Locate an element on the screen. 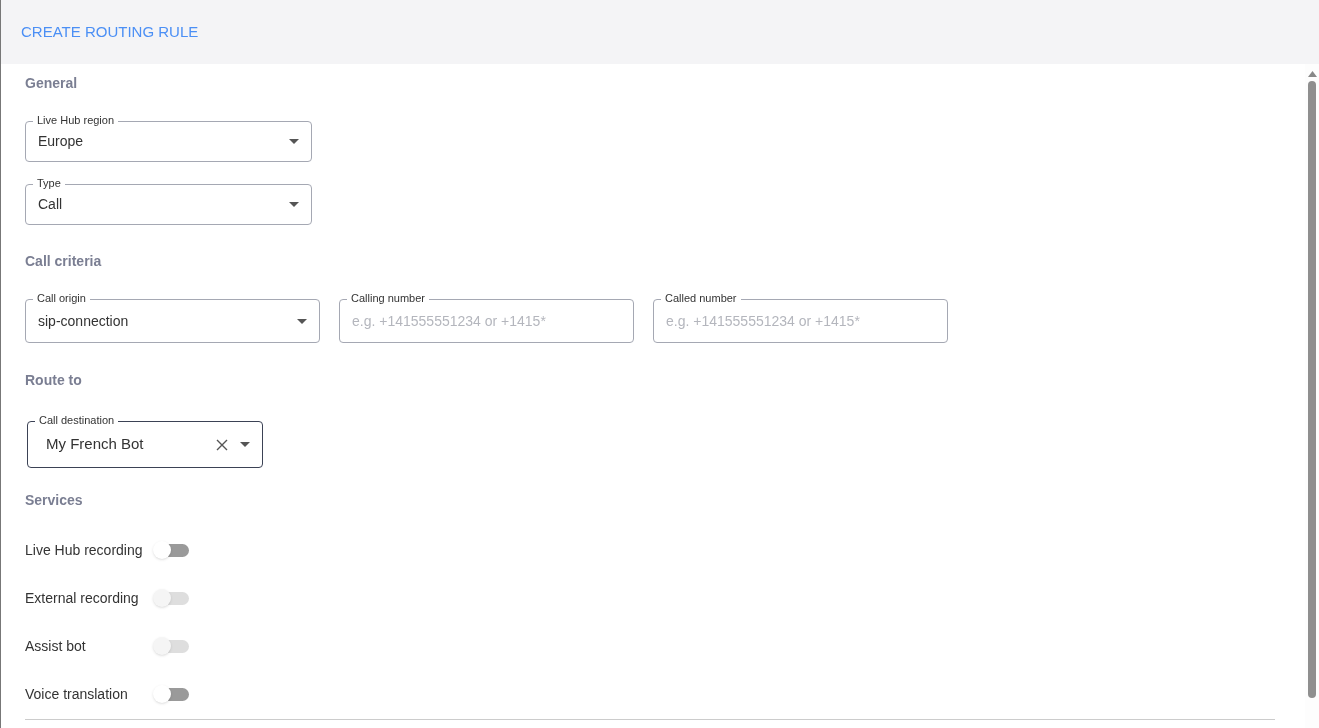 This screenshot has width=1319, height=728. field-label: Called number is located at coordinates (701, 298).